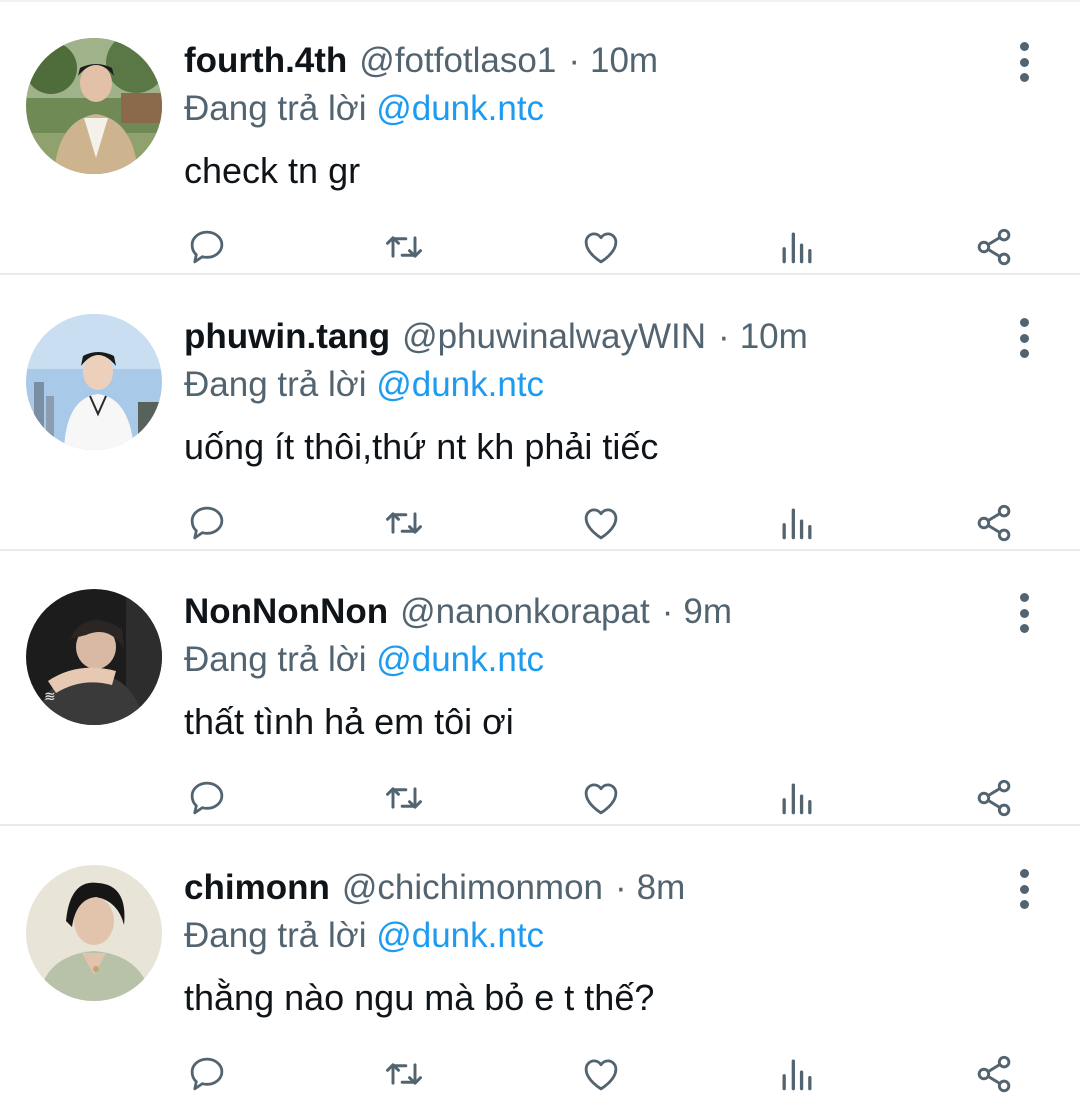 The width and height of the screenshot is (1080, 1113). I want to click on user-handle: @fotfotlaso1, so click(457, 61).